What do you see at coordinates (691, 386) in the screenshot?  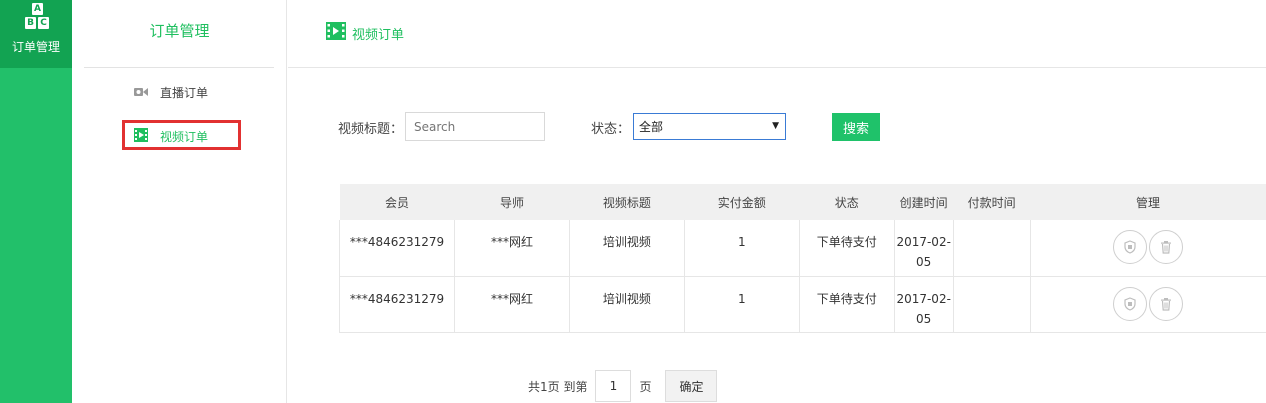 I see `confirm-page-button: 确定` at bounding box center [691, 386].